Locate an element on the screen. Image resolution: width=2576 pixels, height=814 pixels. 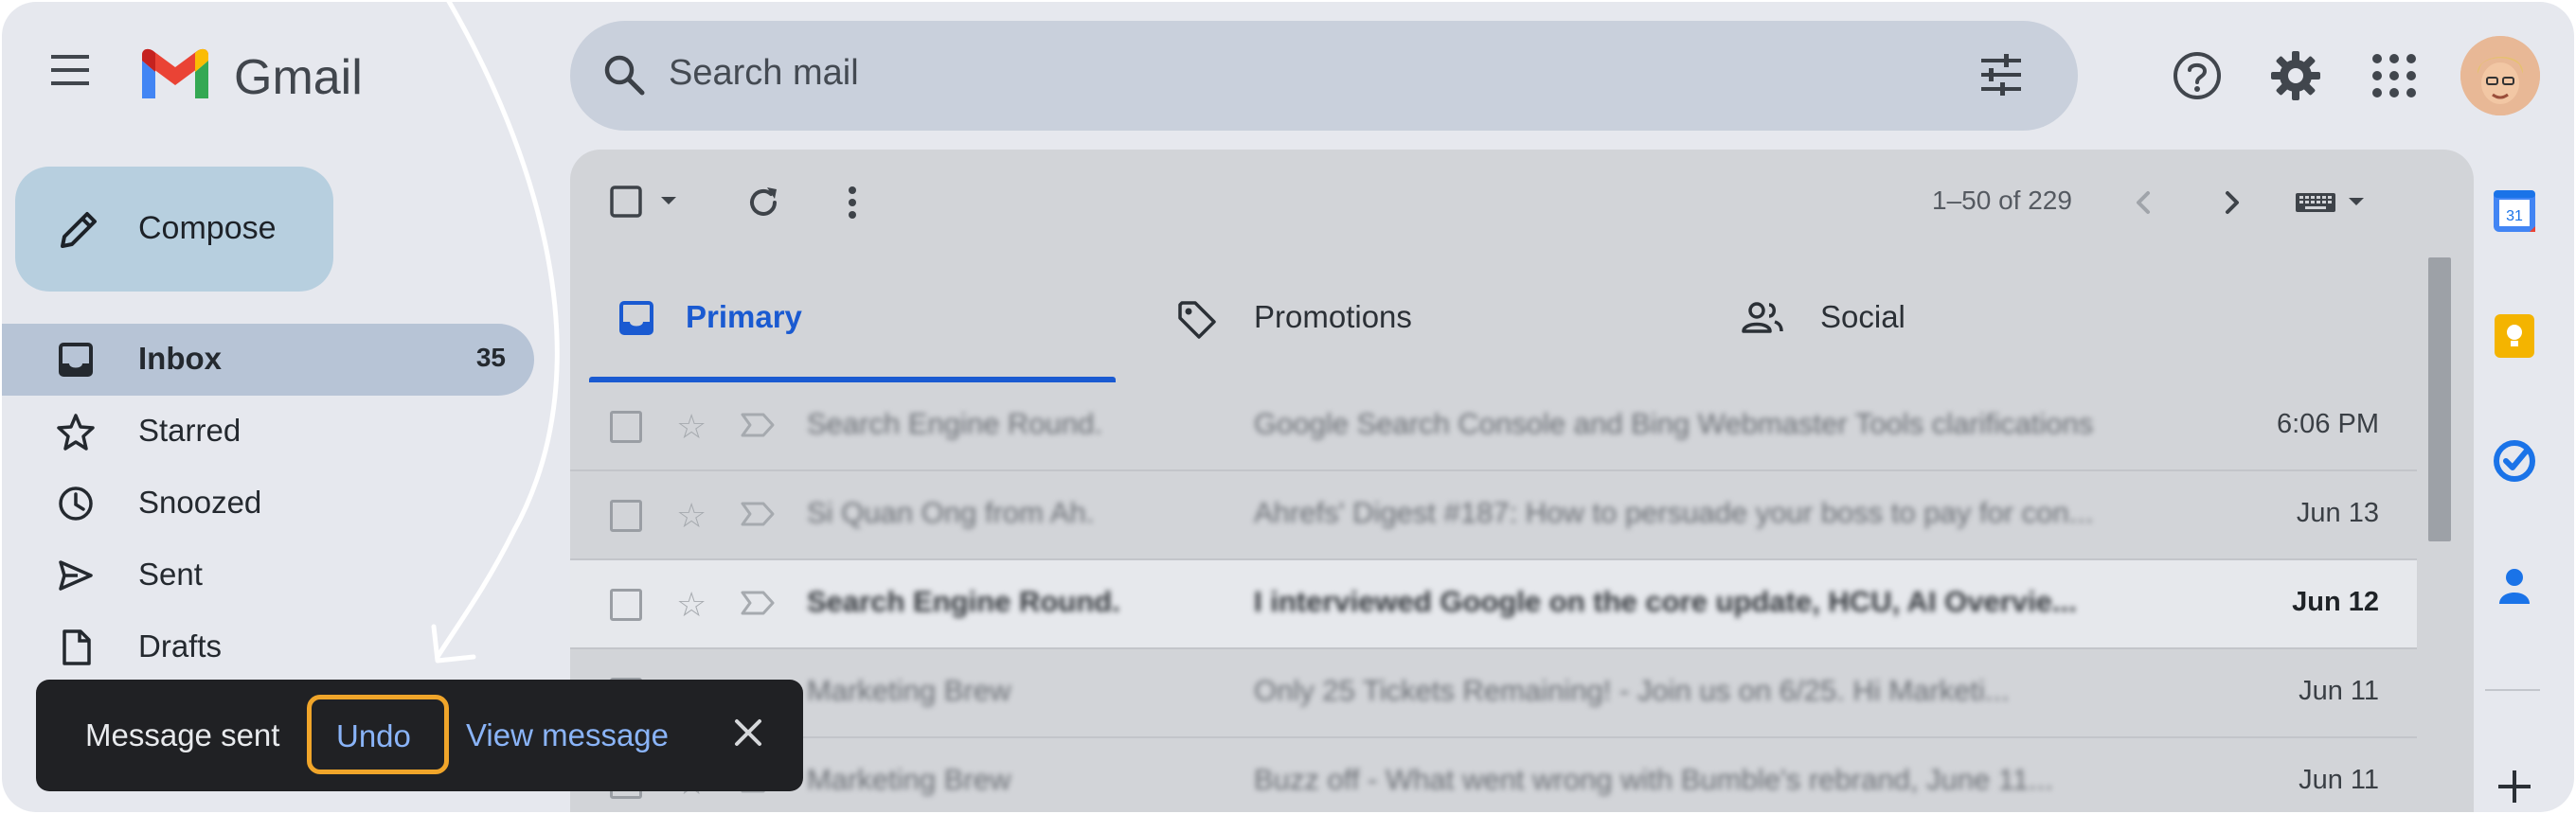
tab-label: Promotions is located at coordinates (1333, 316).